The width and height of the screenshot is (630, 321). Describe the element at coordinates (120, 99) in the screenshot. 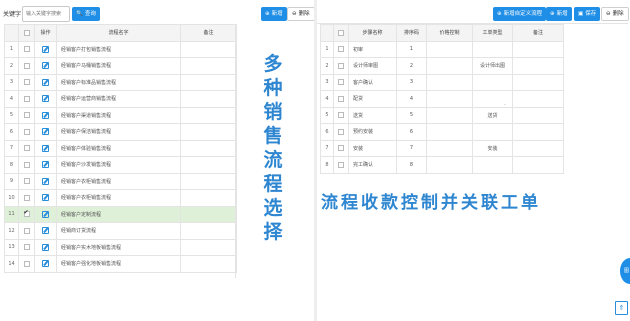

I see `table-row: 4 经销客户运营商销售流程` at that location.